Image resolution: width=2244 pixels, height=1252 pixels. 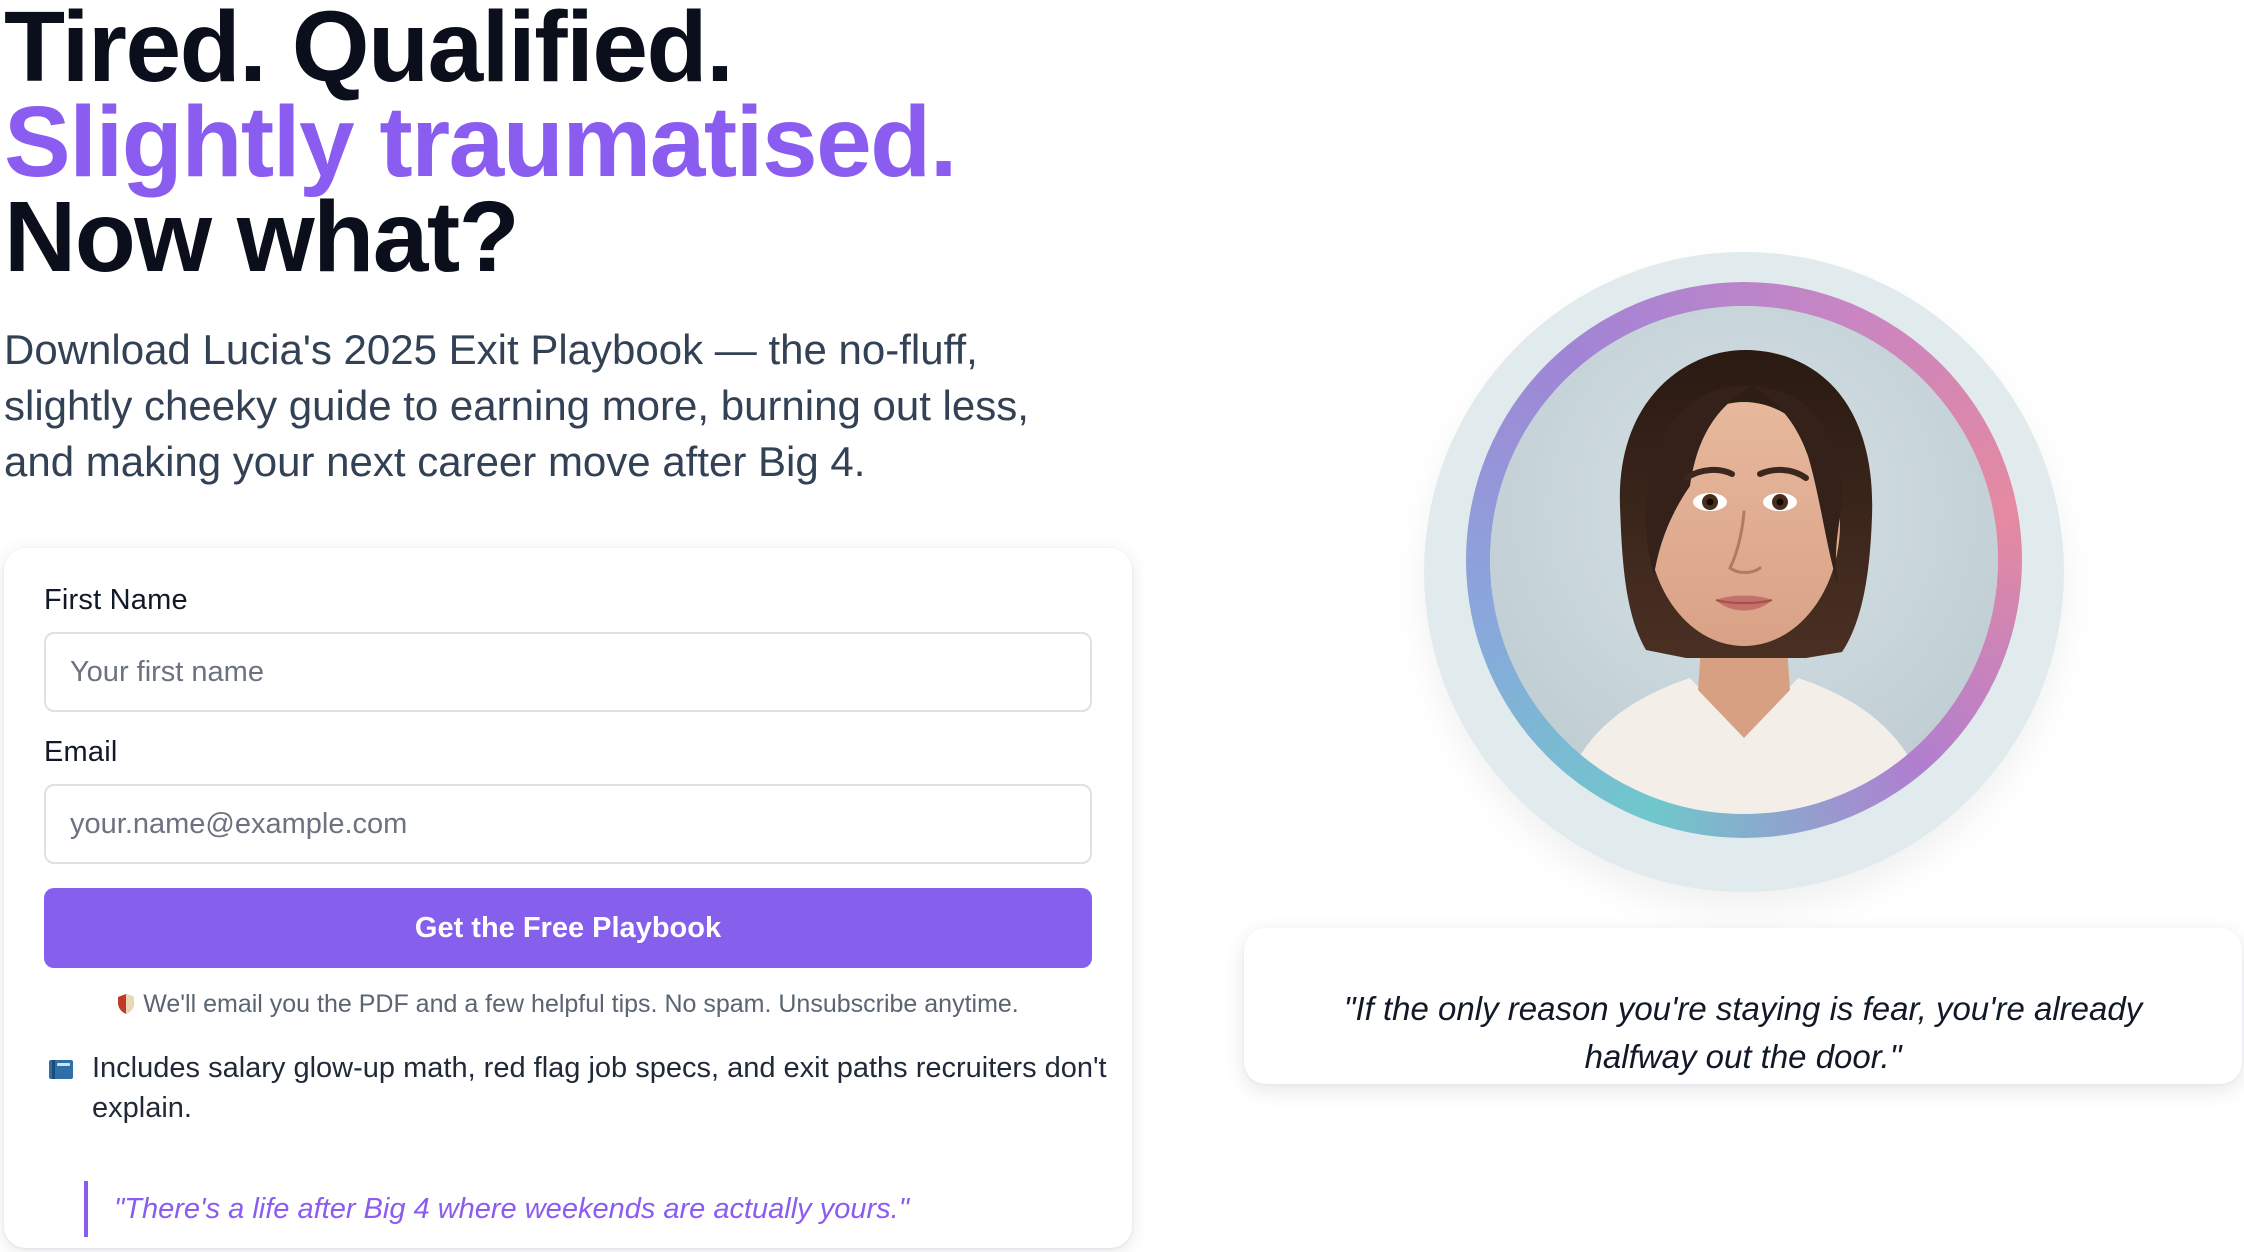 I want to click on portrait-photo, so click(x=1744, y=560).